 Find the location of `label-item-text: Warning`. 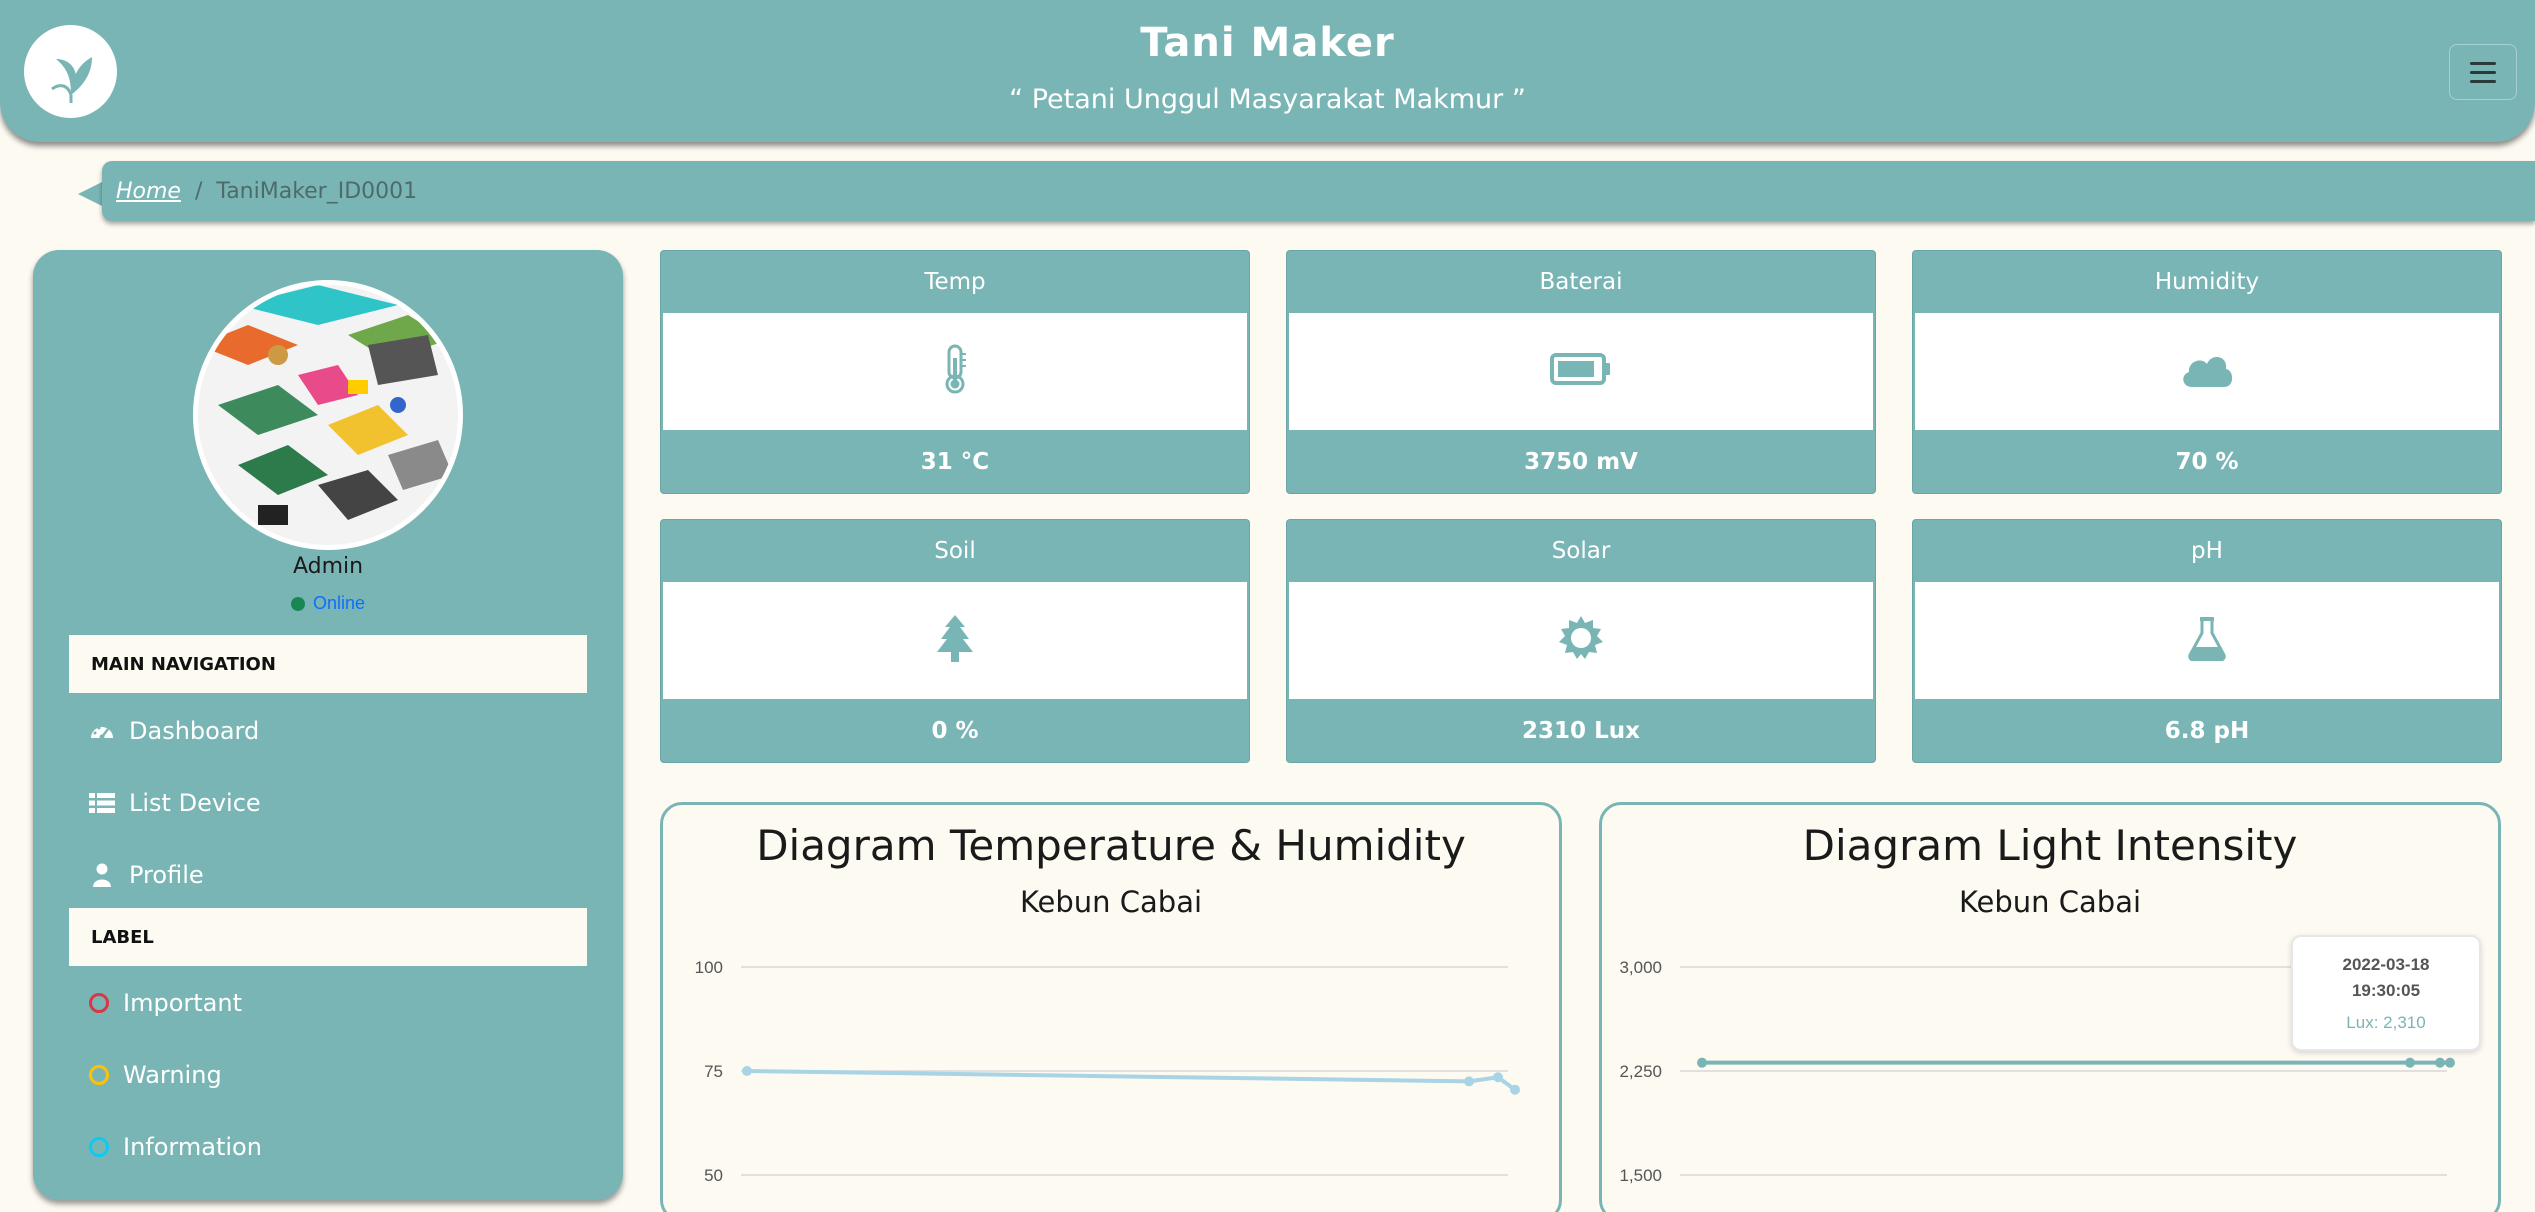

label-item-text: Warning is located at coordinates (172, 1075).